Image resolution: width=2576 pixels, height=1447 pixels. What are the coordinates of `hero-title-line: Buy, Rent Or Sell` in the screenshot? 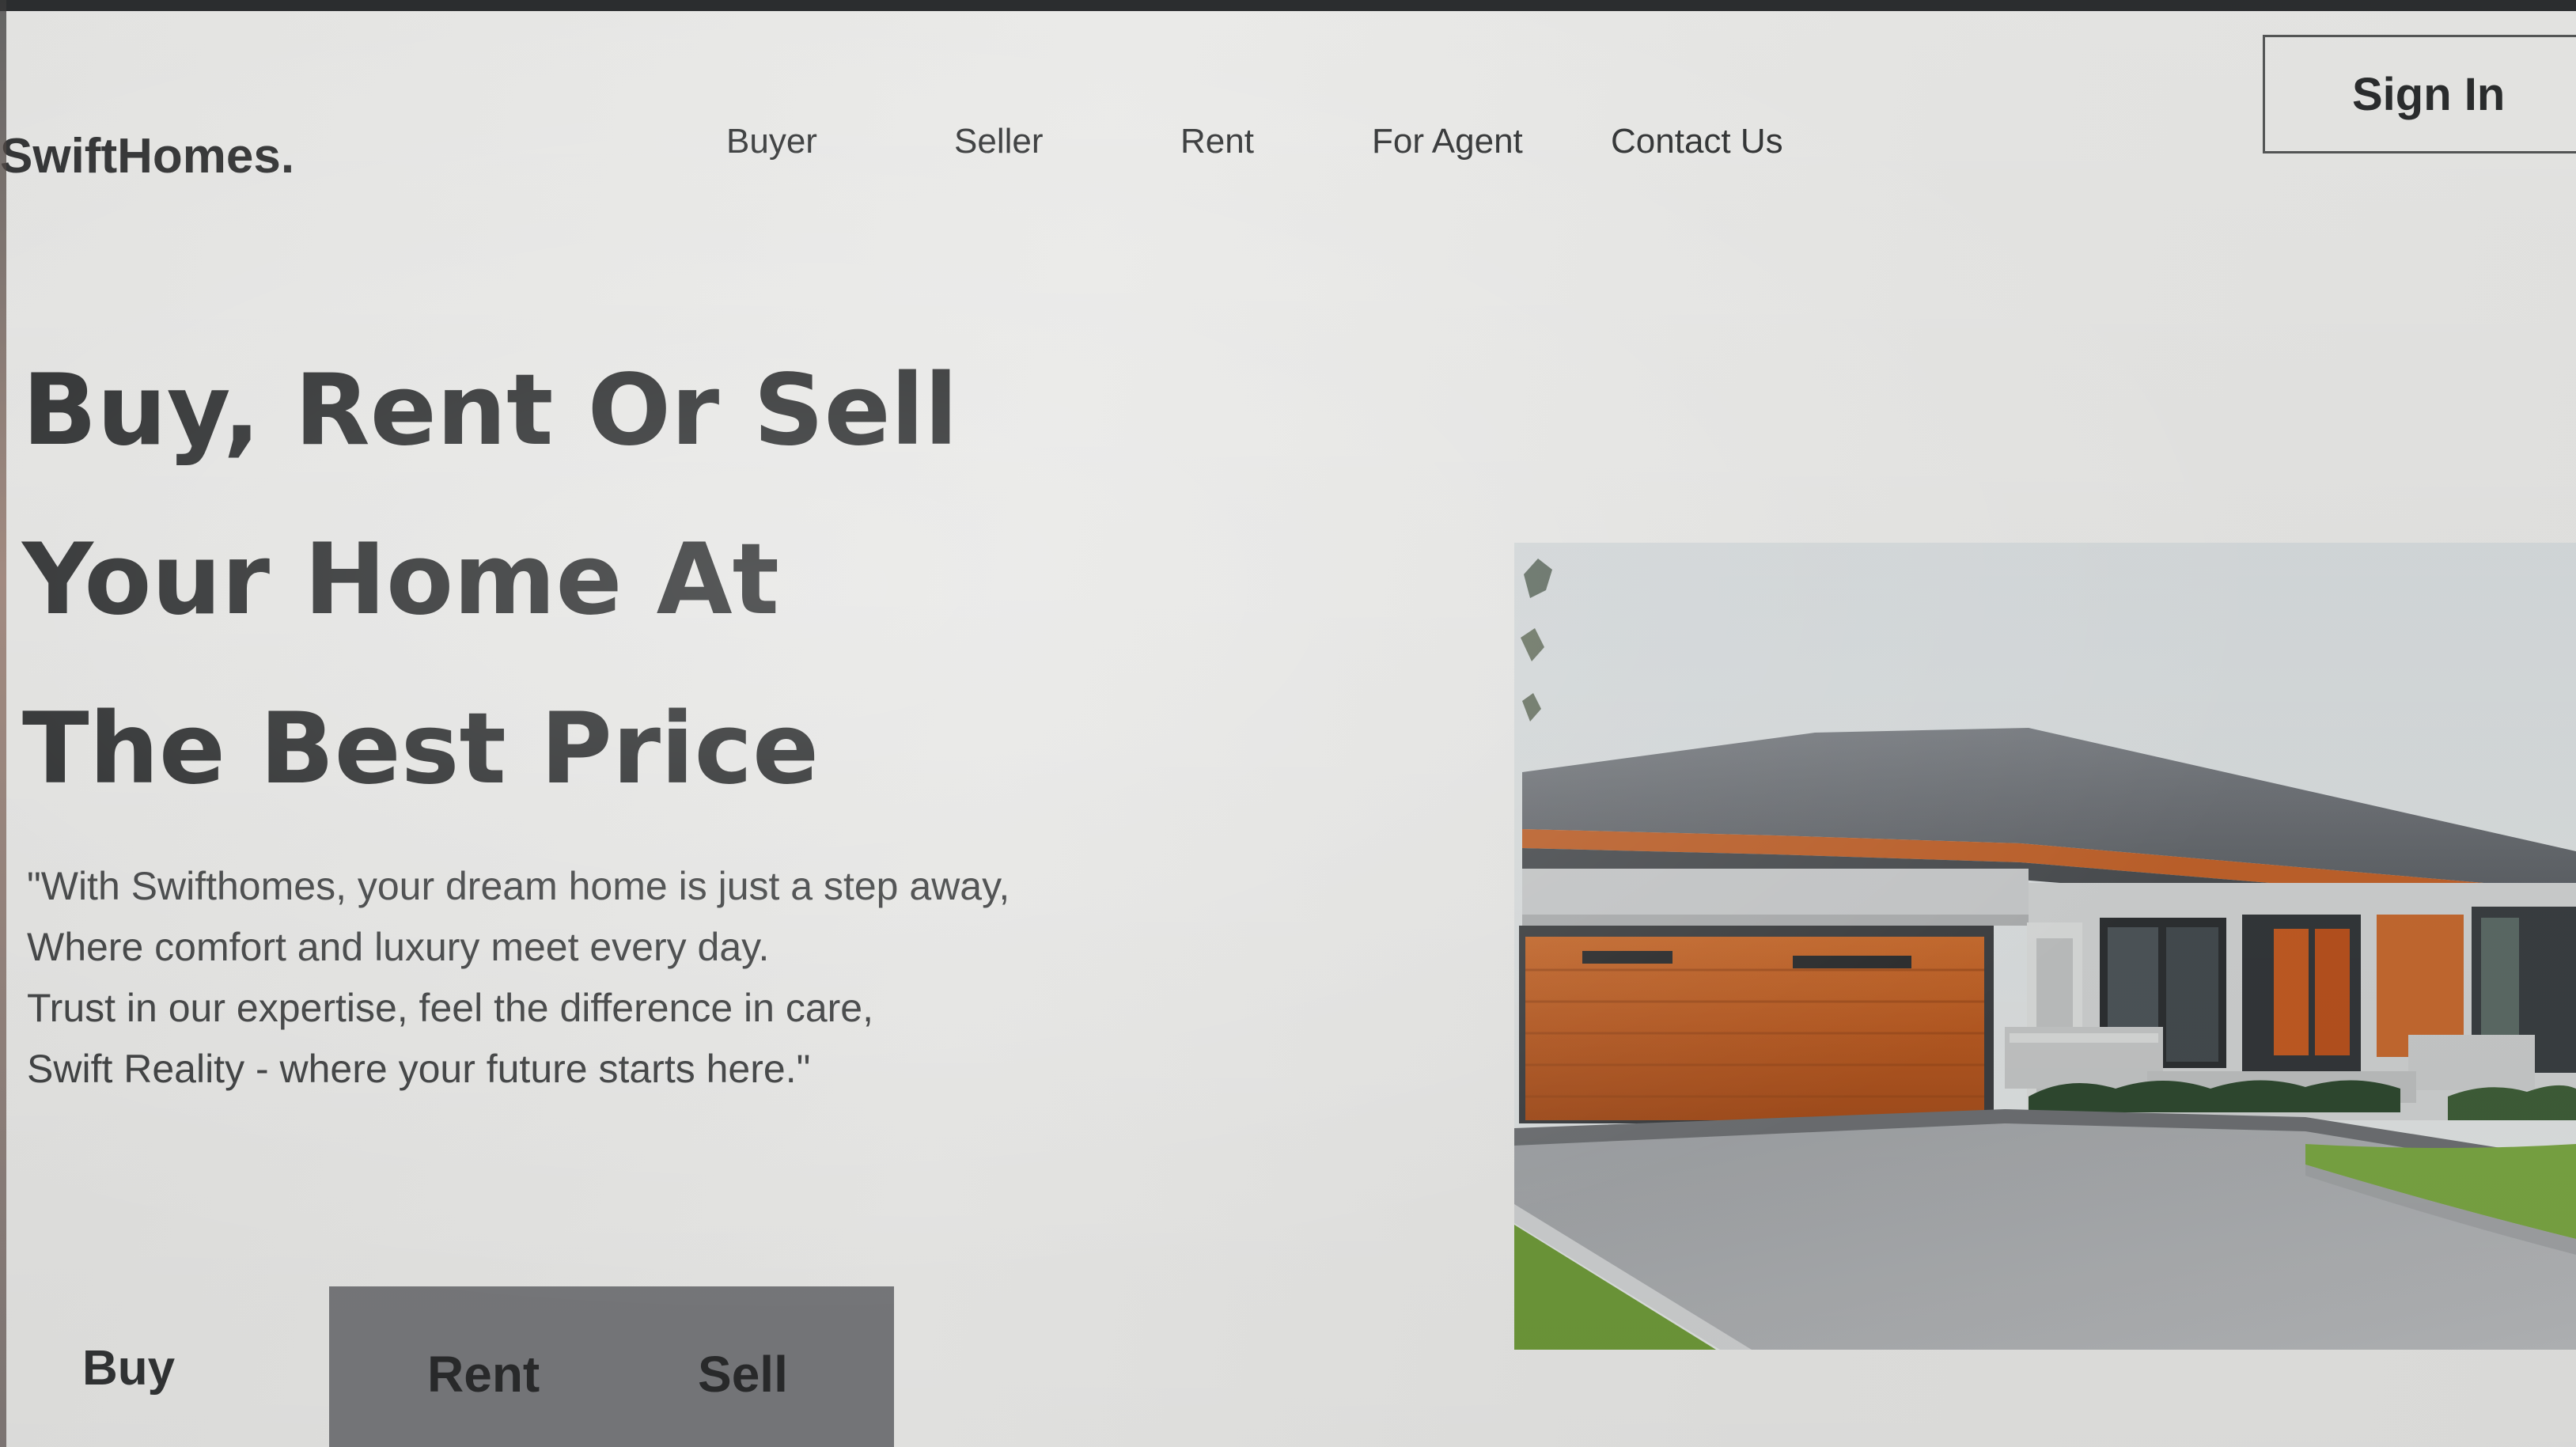 It's located at (490, 411).